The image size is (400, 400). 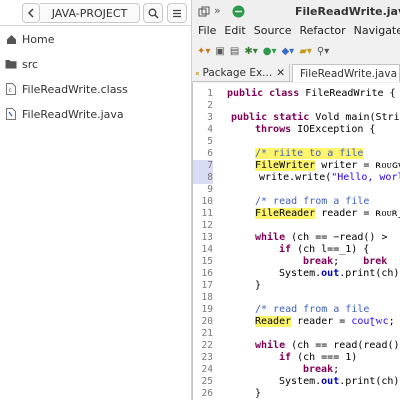 I want to click on code-line: FileWriter writer = ʀᴏᴜɢᴡᴜᴡ, so click(x=327, y=165).